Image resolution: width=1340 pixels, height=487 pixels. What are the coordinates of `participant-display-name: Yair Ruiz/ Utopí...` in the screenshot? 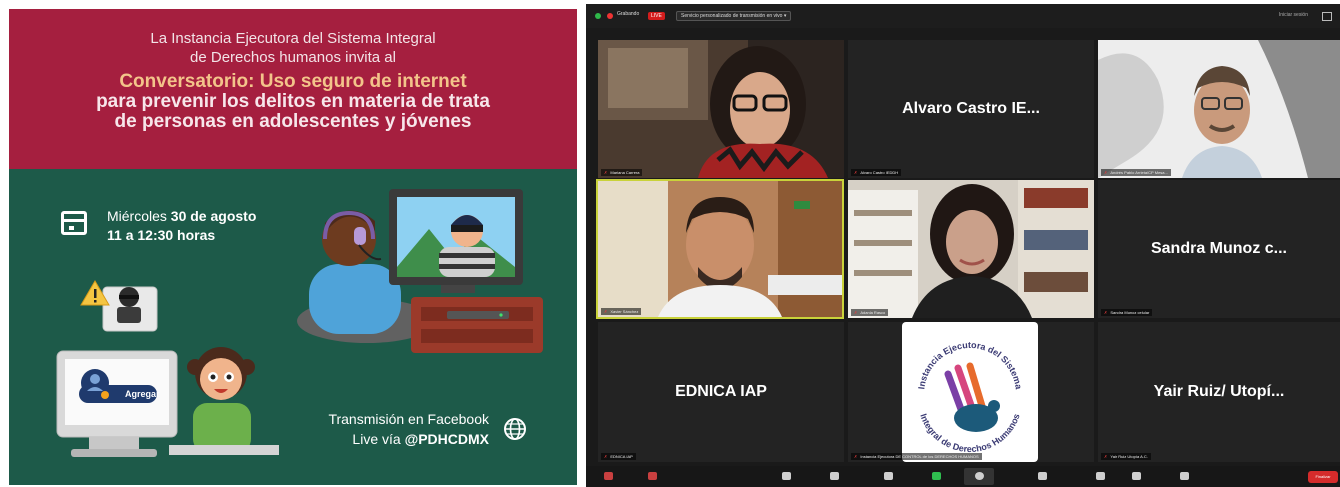 It's located at (1219, 391).